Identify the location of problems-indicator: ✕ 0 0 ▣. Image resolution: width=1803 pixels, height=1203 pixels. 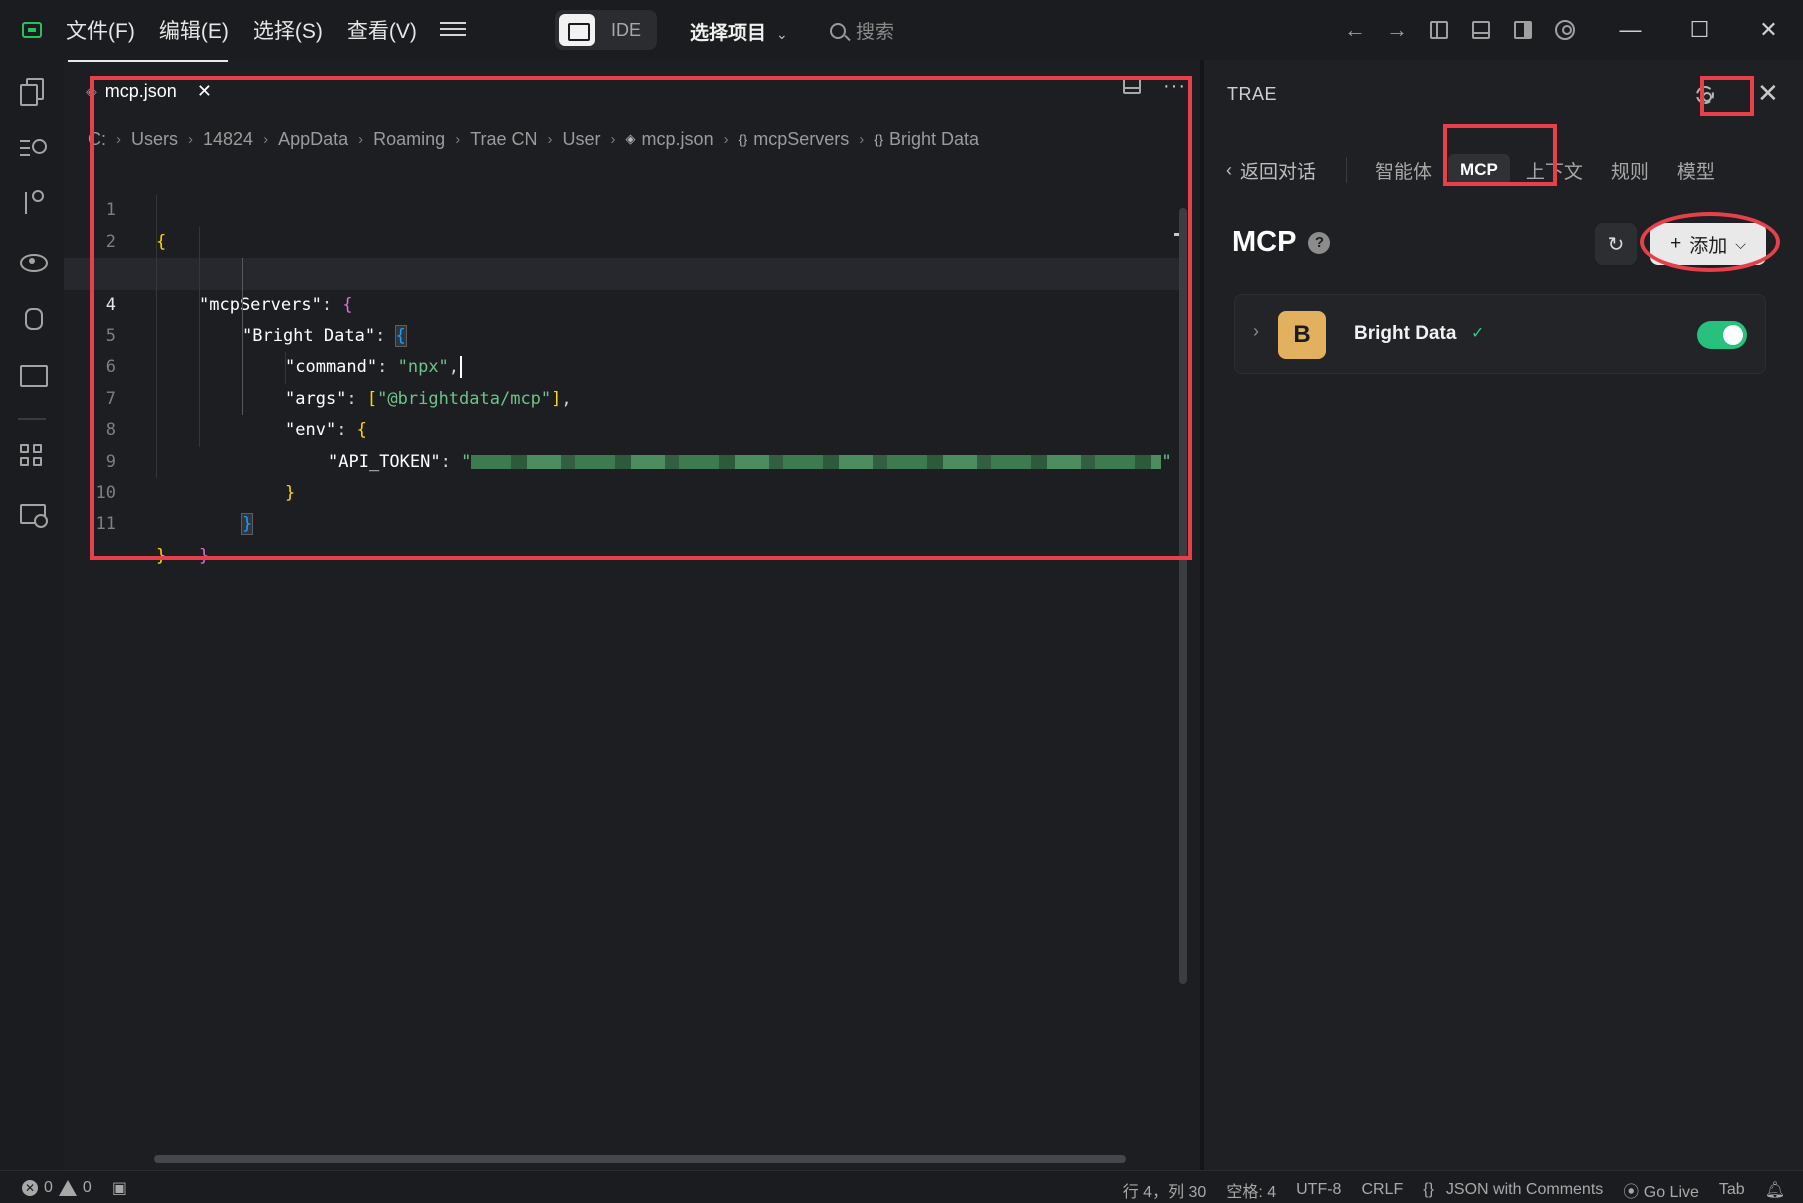
(74, 1188).